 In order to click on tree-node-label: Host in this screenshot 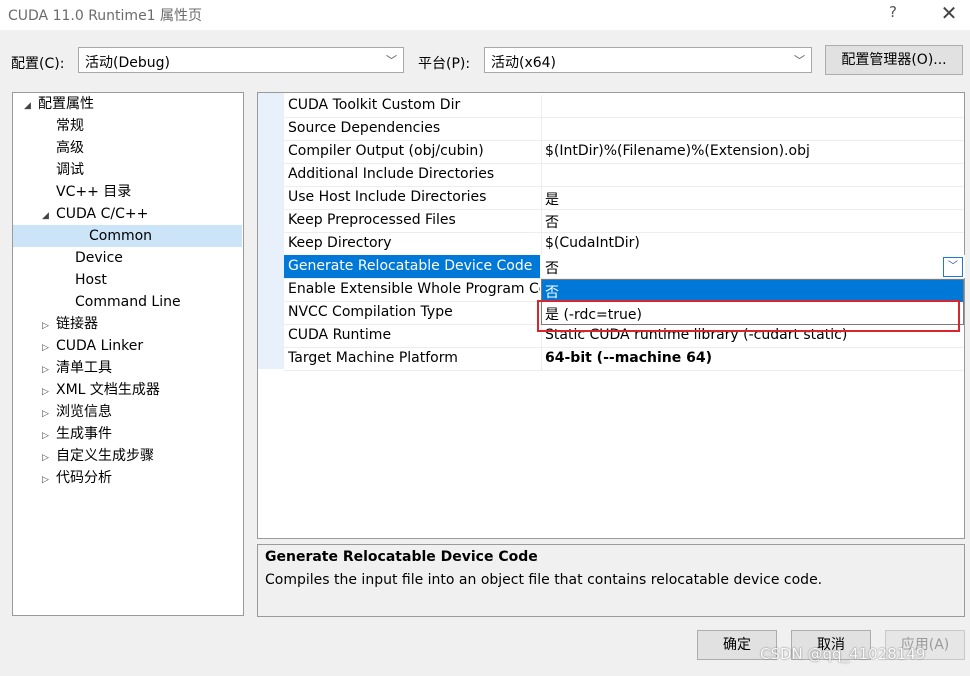, I will do `click(91, 280)`.